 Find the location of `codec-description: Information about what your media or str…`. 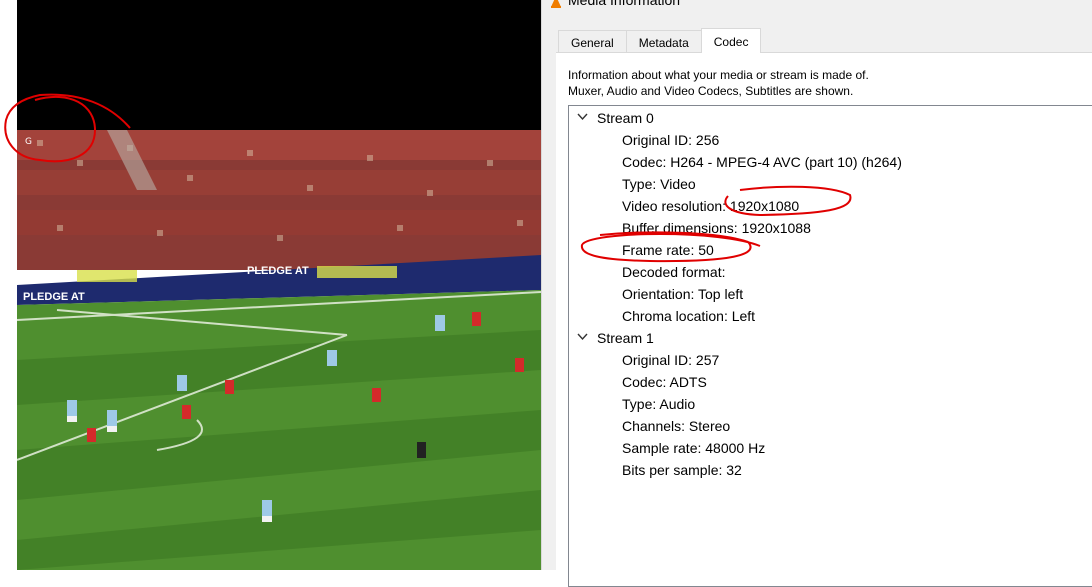

codec-description: Information about what your media or str… is located at coordinates (718, 83).